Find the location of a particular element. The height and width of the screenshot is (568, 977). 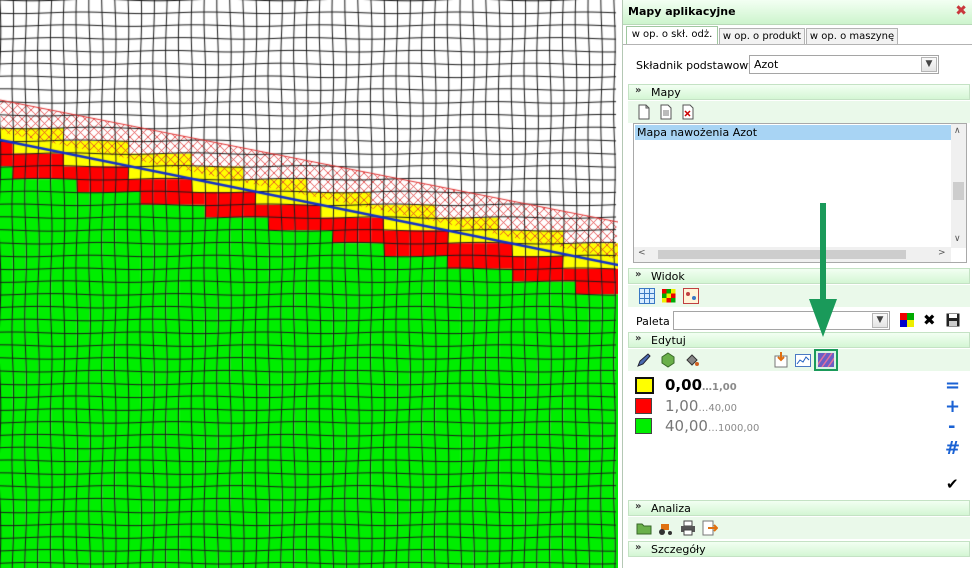

tab-underline is located at coordinates (797, 44).